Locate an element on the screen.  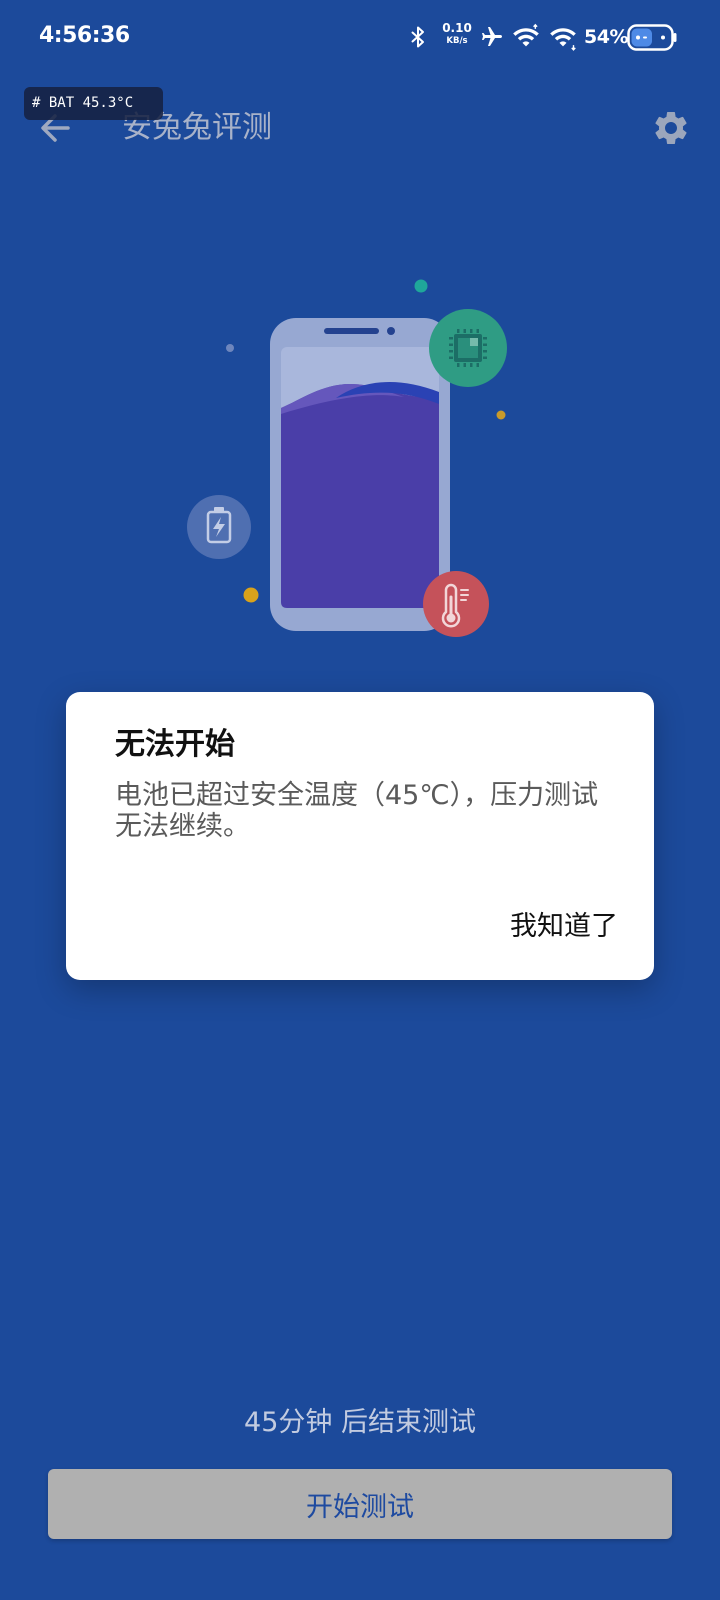
error-dialog: 无法开始 电池已超过安全温度（45℃），压力测试无法继续。 我知道了 is located at coordinates (360, 836).